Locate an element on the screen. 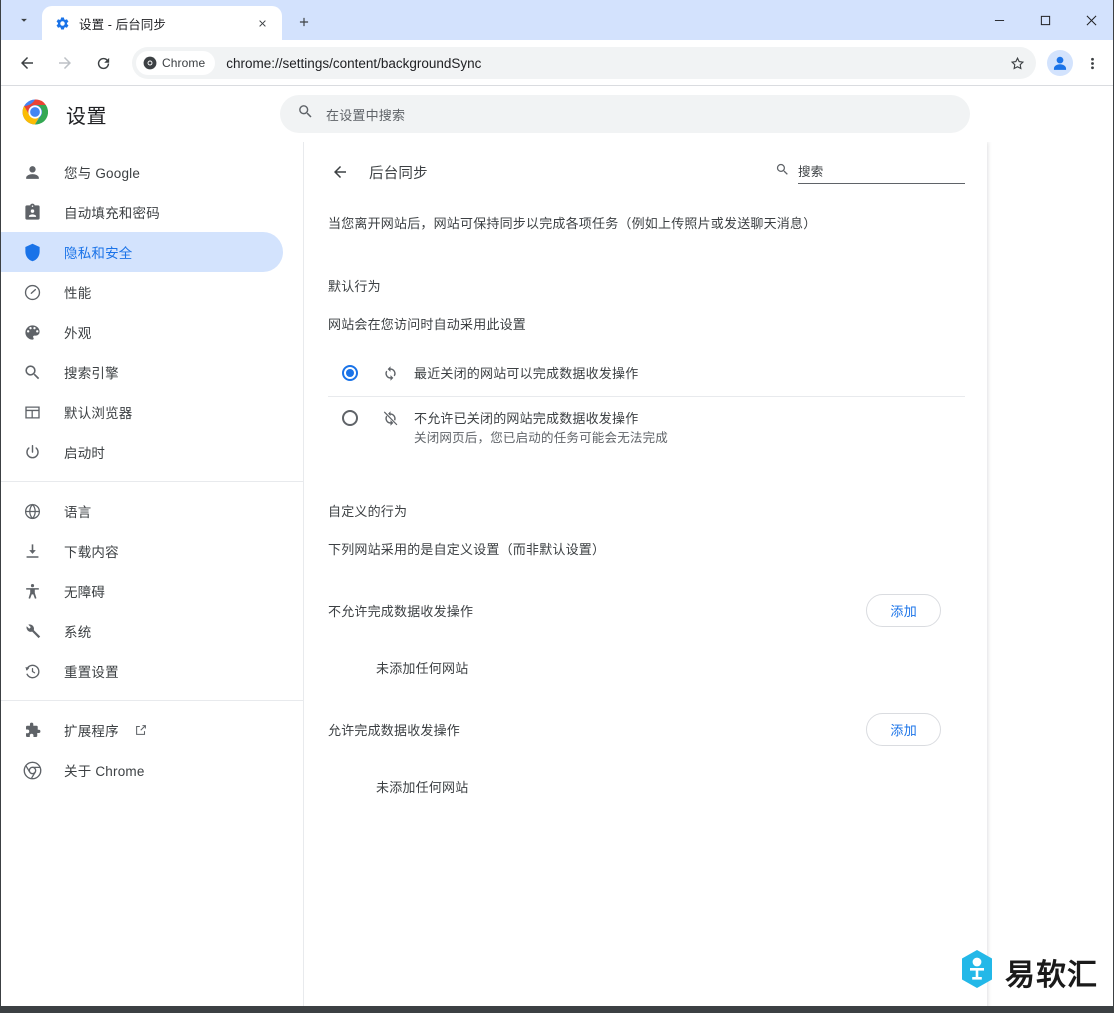 Image resolution: width=1114 pixels, height=1013 pixels. window-edge-left is located at coordinates (0, 506).